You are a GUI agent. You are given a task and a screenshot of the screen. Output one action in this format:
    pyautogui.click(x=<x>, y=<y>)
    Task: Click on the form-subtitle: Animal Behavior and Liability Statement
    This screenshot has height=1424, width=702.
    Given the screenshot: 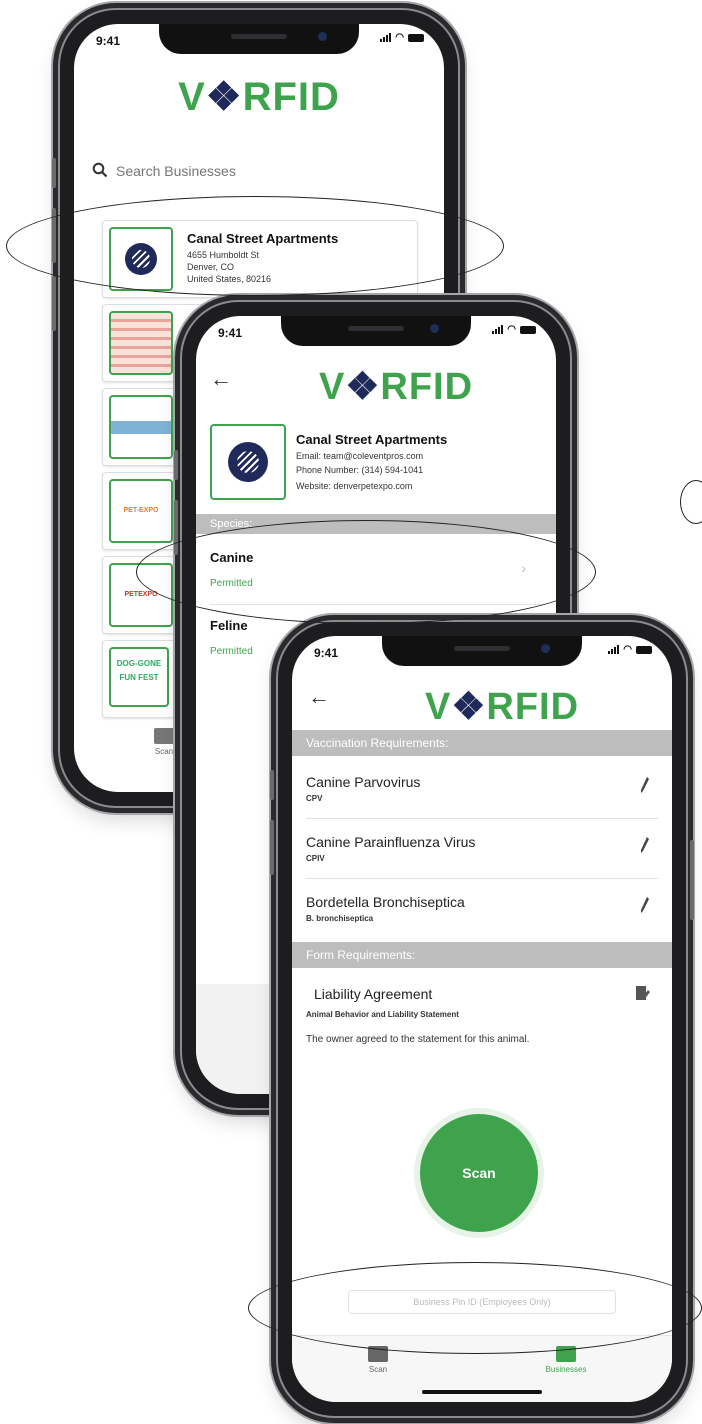 What is the action you would take?
    pyautogui.click(x=382, y=1014)
    